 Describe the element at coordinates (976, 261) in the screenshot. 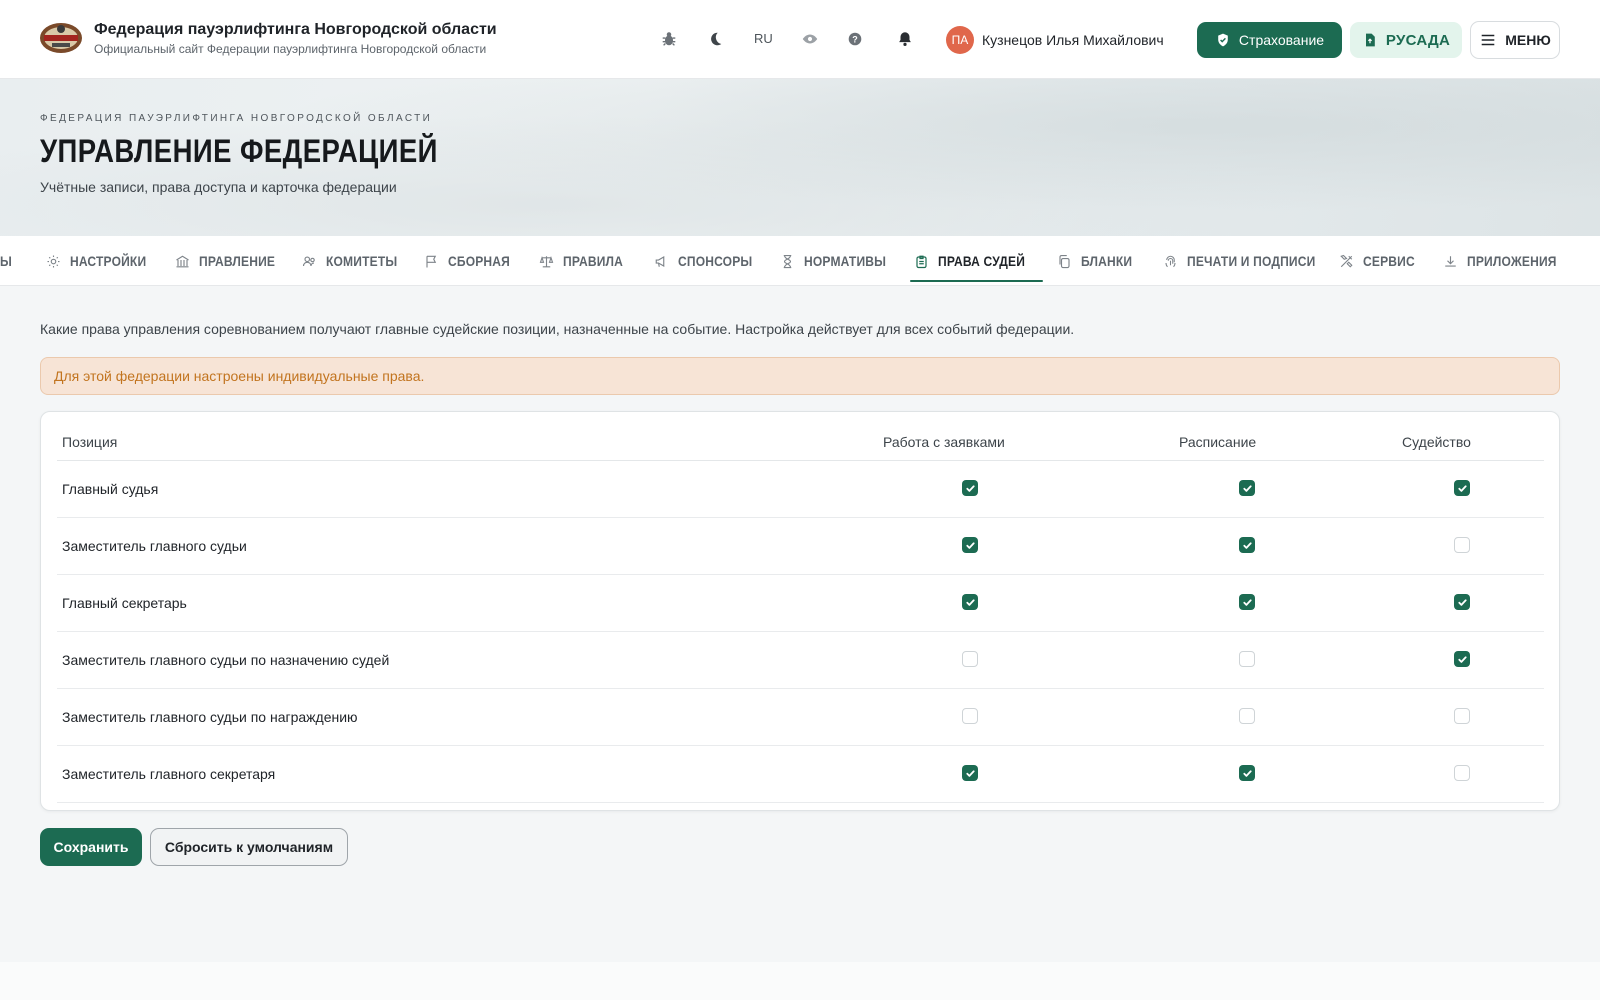

I see `tab-judge-rights: ПРАВА СУДЕЙ` at that location.